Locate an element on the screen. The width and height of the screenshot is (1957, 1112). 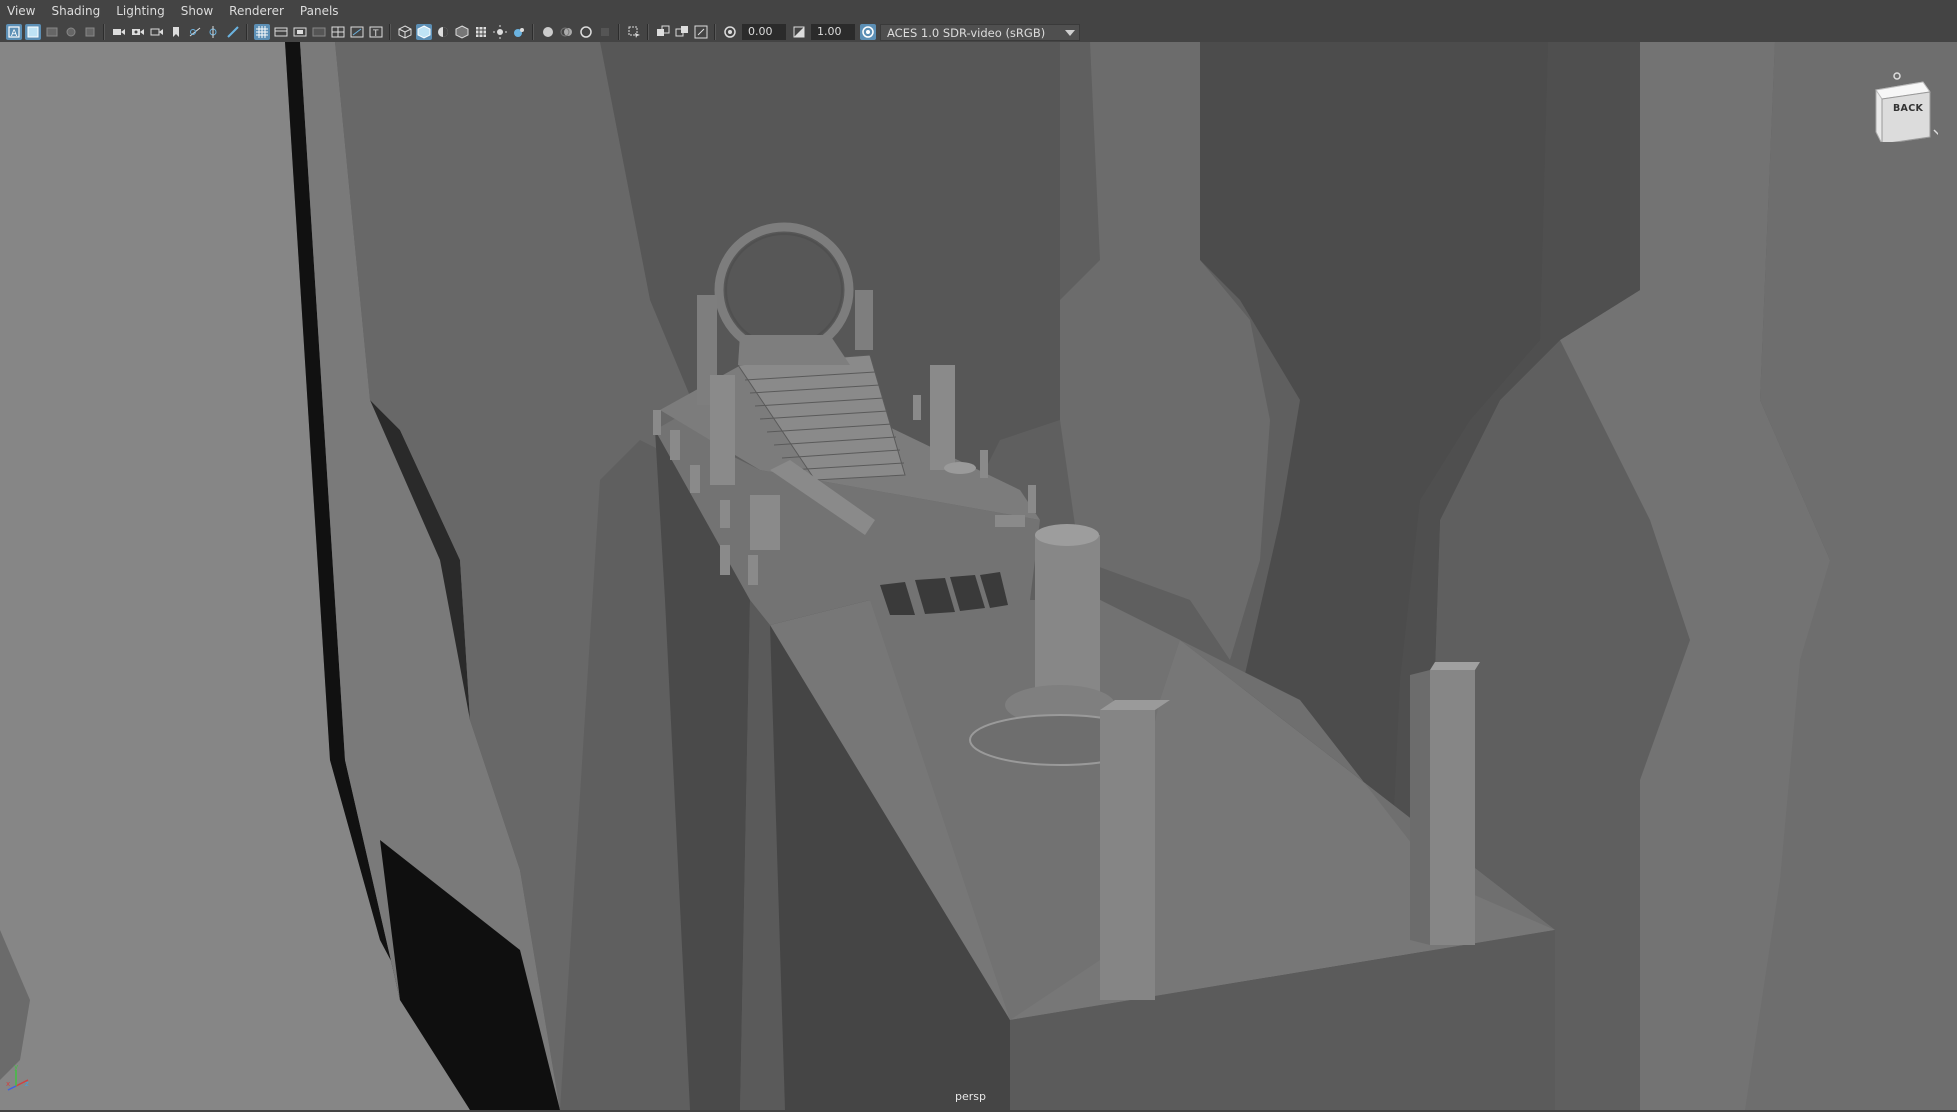
depth-of-field-icon is located at coordinates (605, 32).